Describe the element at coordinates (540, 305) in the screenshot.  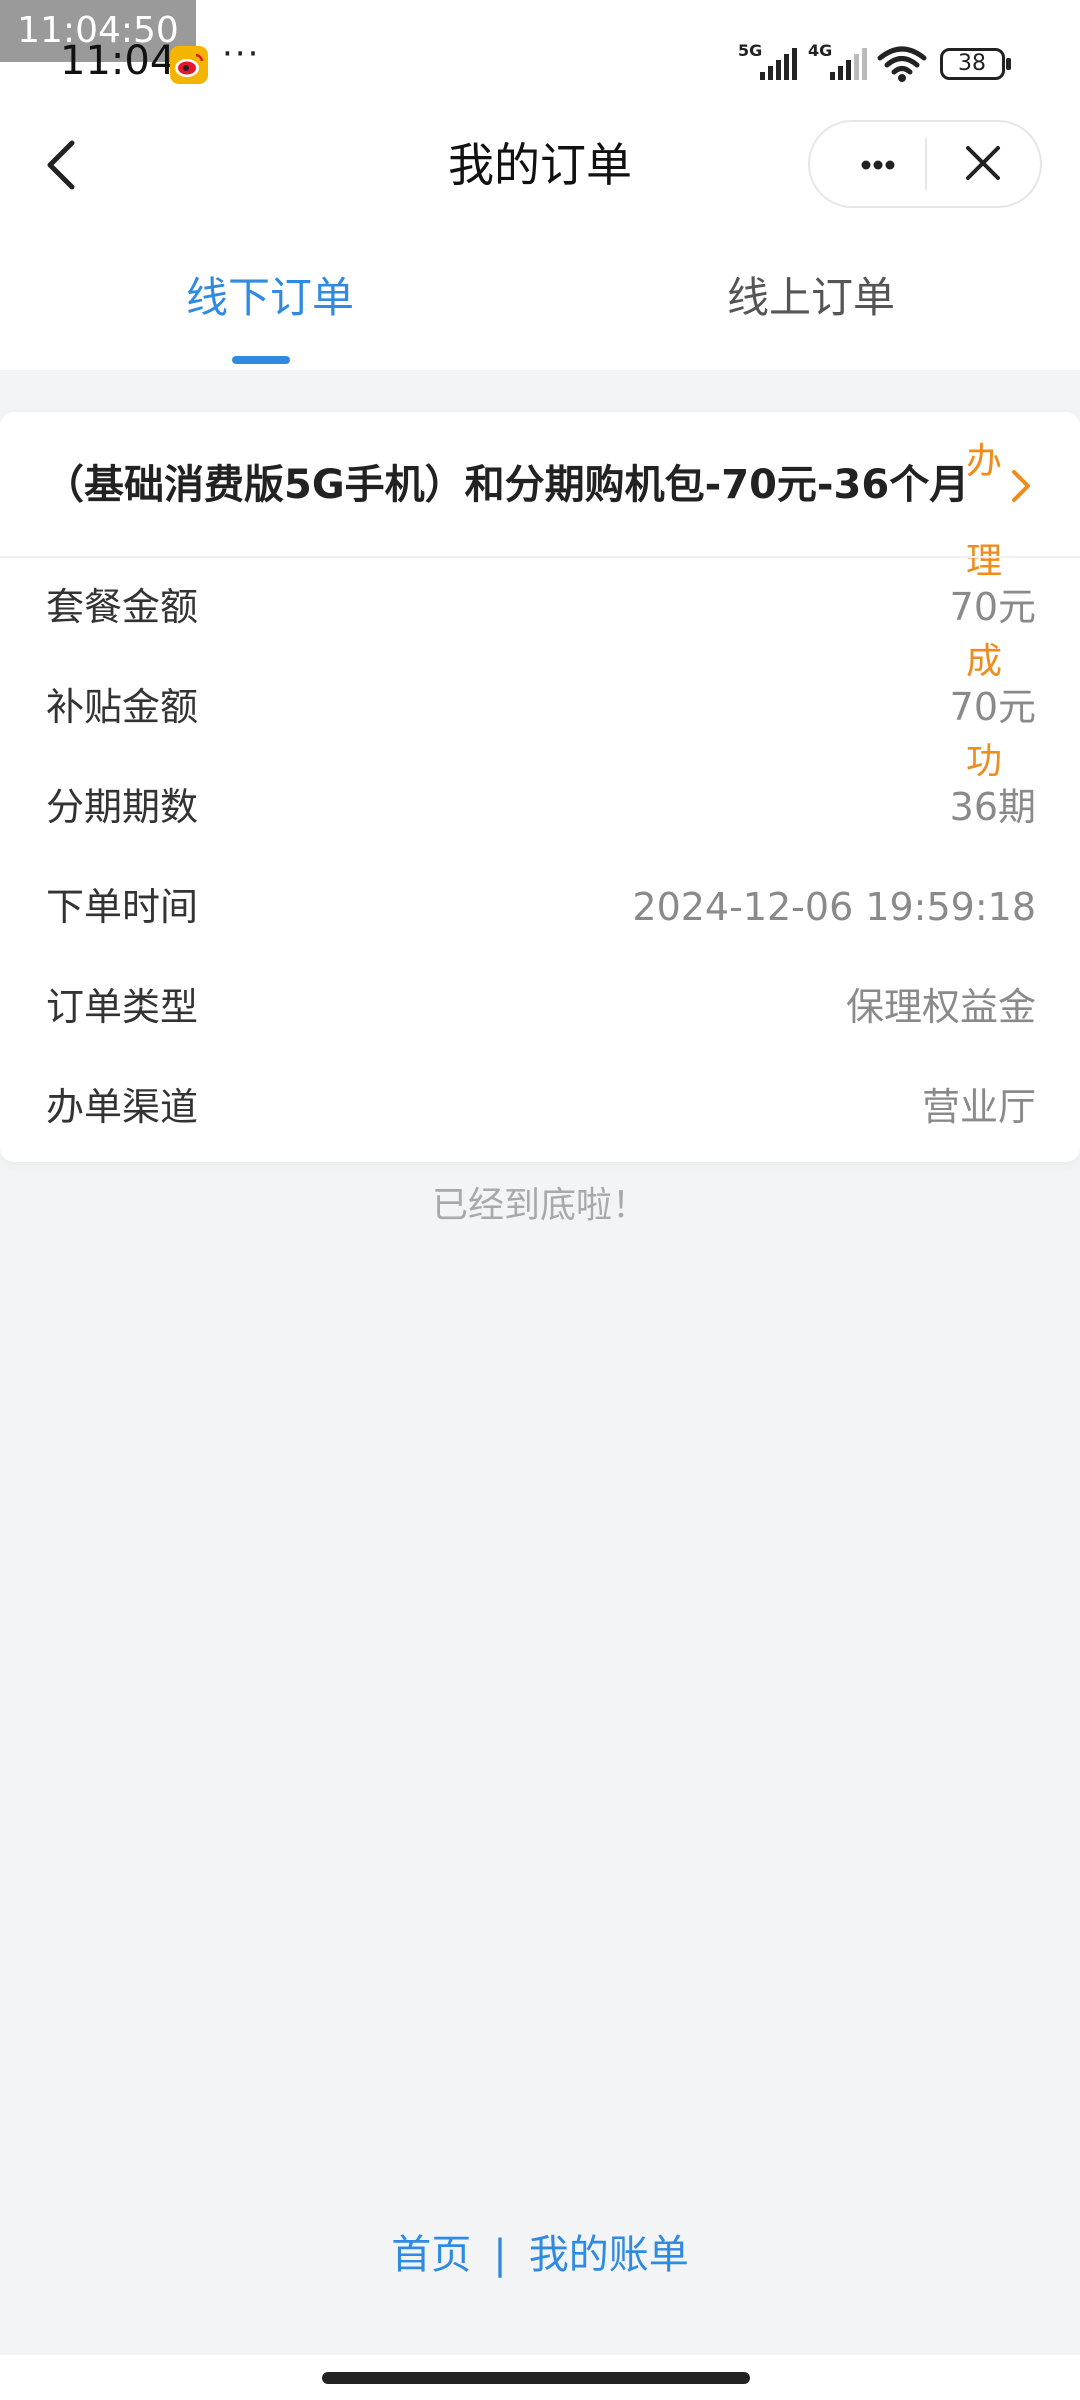
I see `order-tabs` at that location.